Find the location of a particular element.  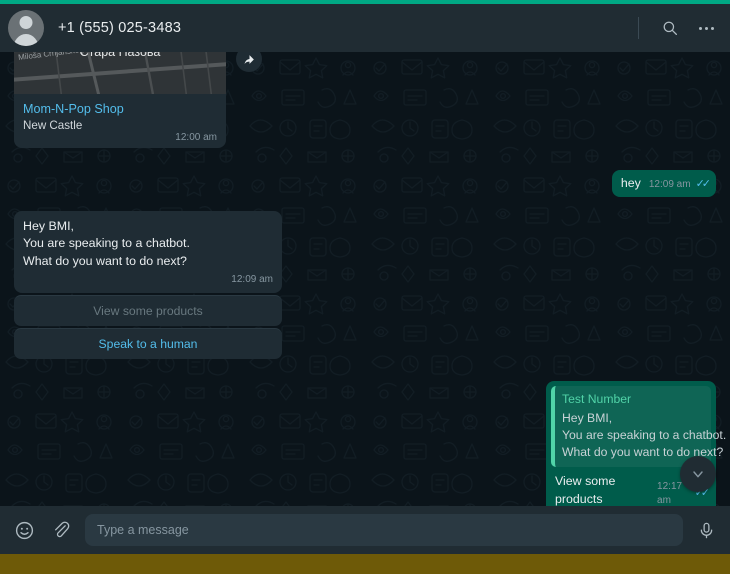

message-bubble-outgoing: hey 12:09 am ✓✓ is located at coordinates (663, 183).